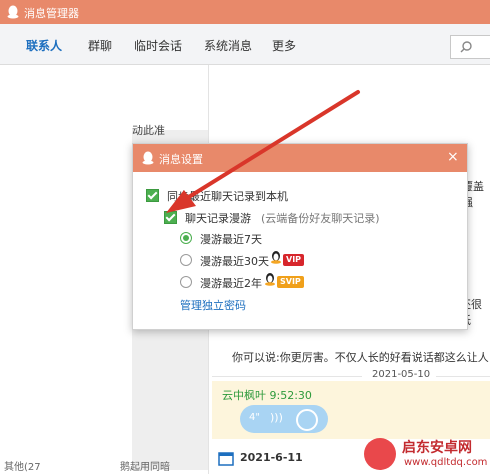 The height and width of the screenshot is (474, 490). I want to click on voice-message: 4" ))), so click(284, 419).